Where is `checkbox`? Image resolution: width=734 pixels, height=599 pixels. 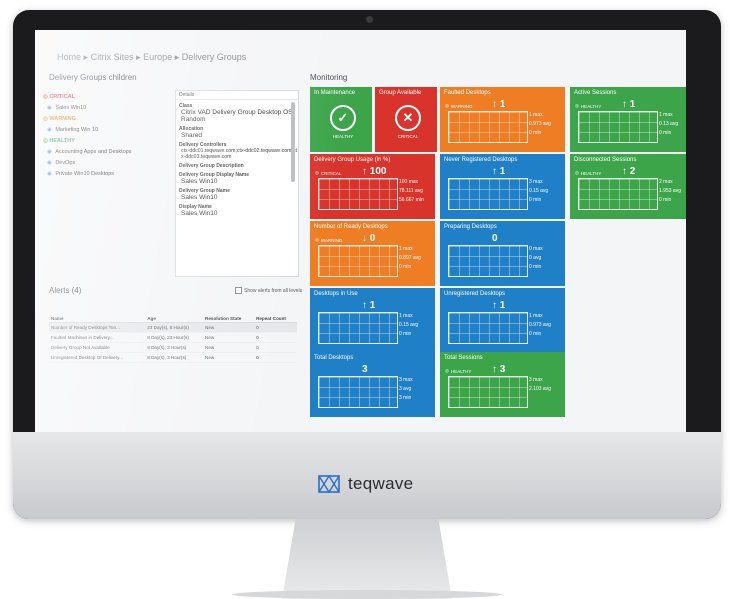 checkbox is located at coordinates (238, 290).